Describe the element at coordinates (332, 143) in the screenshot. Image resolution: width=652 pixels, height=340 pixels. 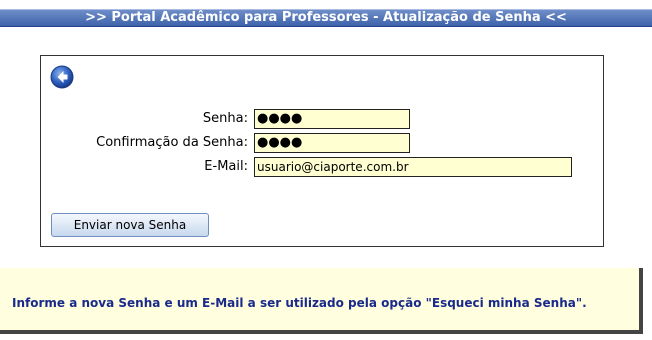
I see `confirmacao-senha-input: ●●●●` at that location.